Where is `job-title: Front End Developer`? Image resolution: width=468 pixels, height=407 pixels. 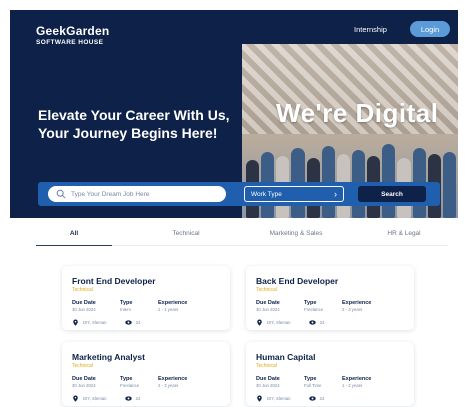
job-title: Front End Developer is located at coordinates (114, 281).